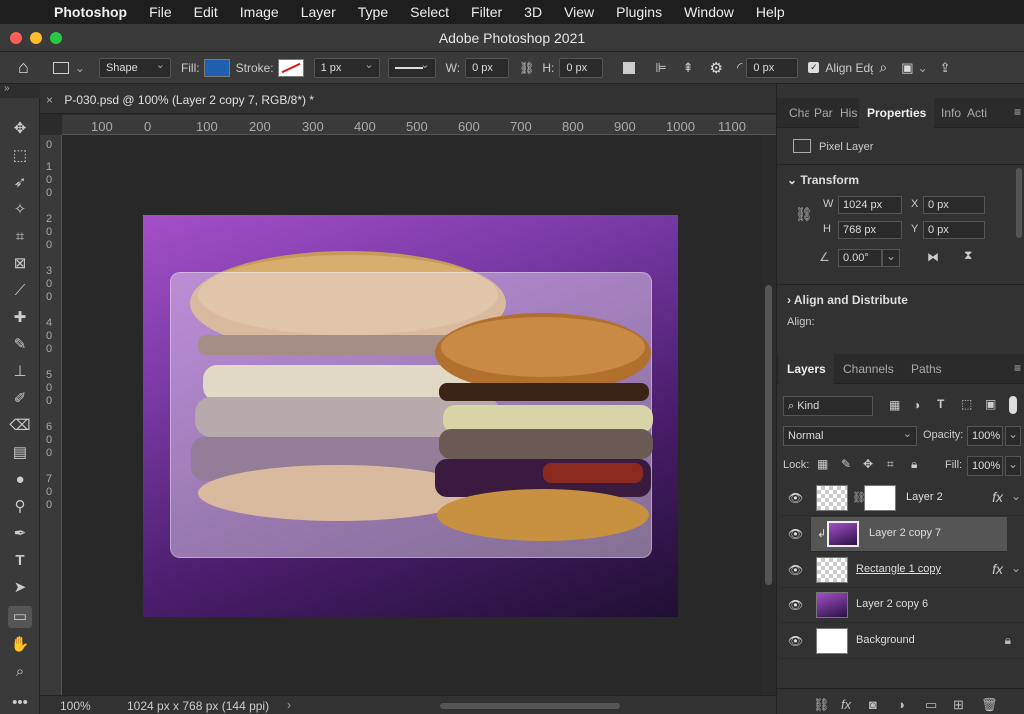 The height and width of the screenshot is (714, 1024). Describe the element at coordinates (770, 12) in the screenshot. I see `menu-help: Help` at that location.